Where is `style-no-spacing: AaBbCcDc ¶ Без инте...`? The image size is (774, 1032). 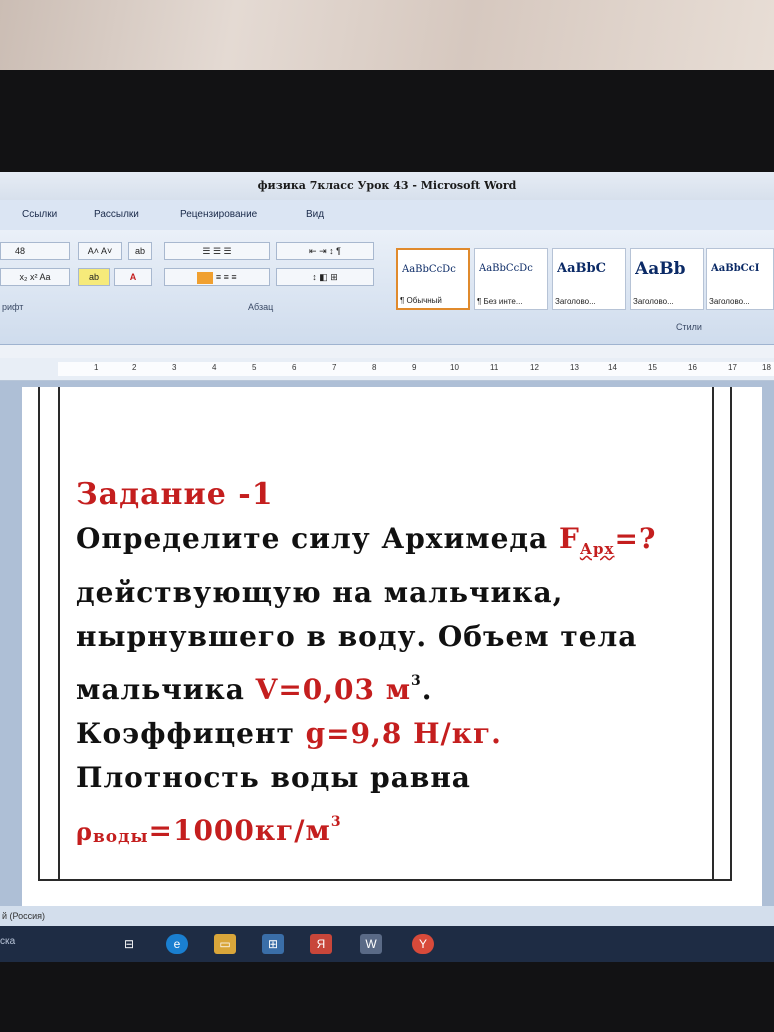 style-no-spacing: AaBbCcDc ¶ Без инте... is located at coordinates (511, 279).